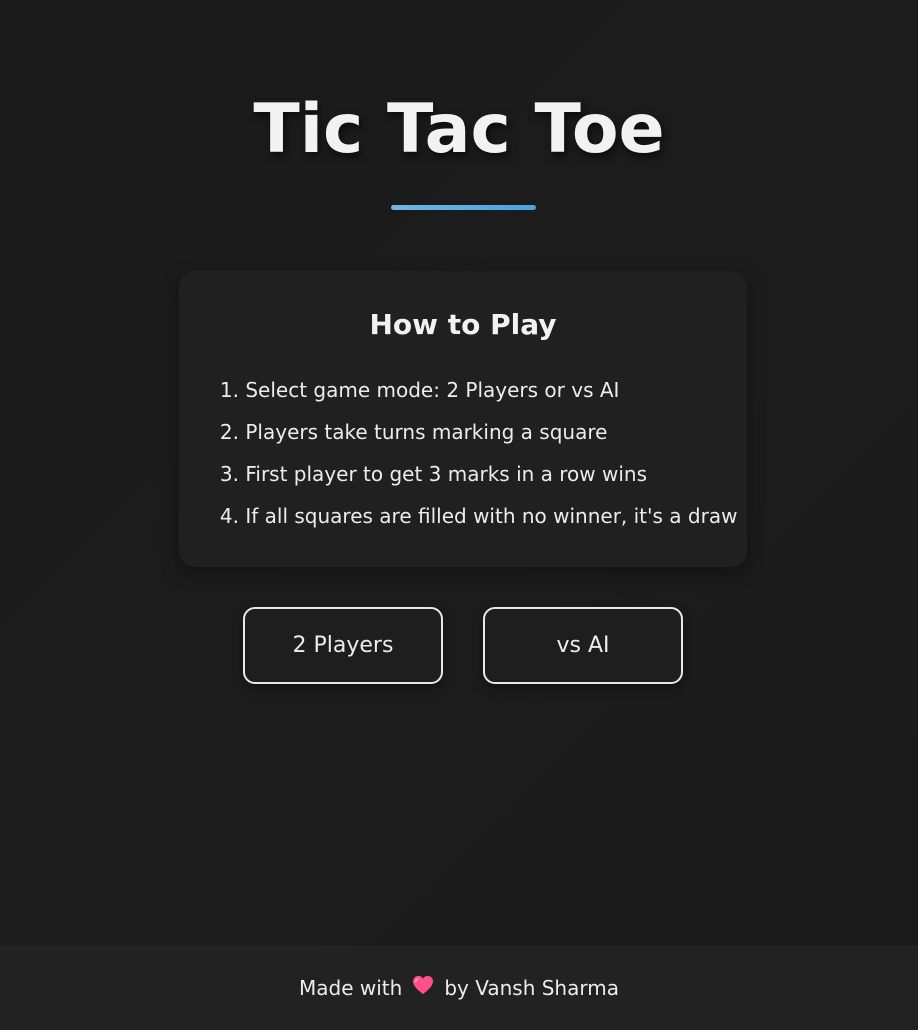  What do you see at coordinates (463, 207) in the screenshot?
I see `title-underline` at bounding box center [463, 207].